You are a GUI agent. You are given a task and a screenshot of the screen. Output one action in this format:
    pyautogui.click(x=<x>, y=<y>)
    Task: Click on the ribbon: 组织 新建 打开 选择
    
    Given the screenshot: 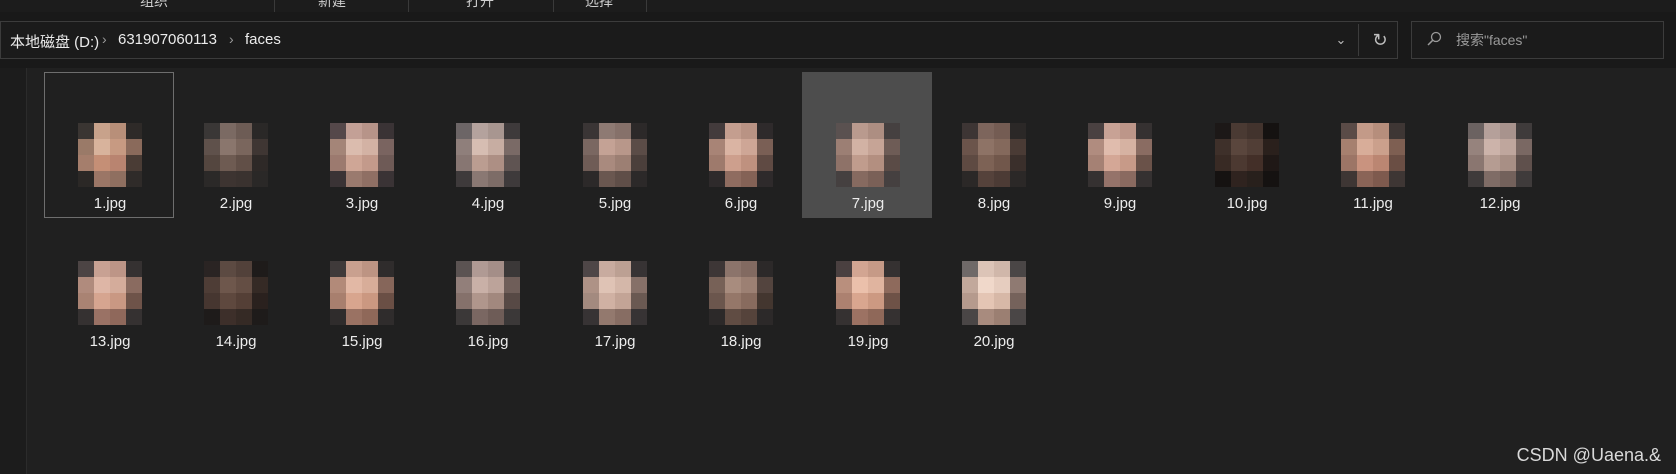 What is the action you would take?
    pyautogui.click(x=838, y=6)
    